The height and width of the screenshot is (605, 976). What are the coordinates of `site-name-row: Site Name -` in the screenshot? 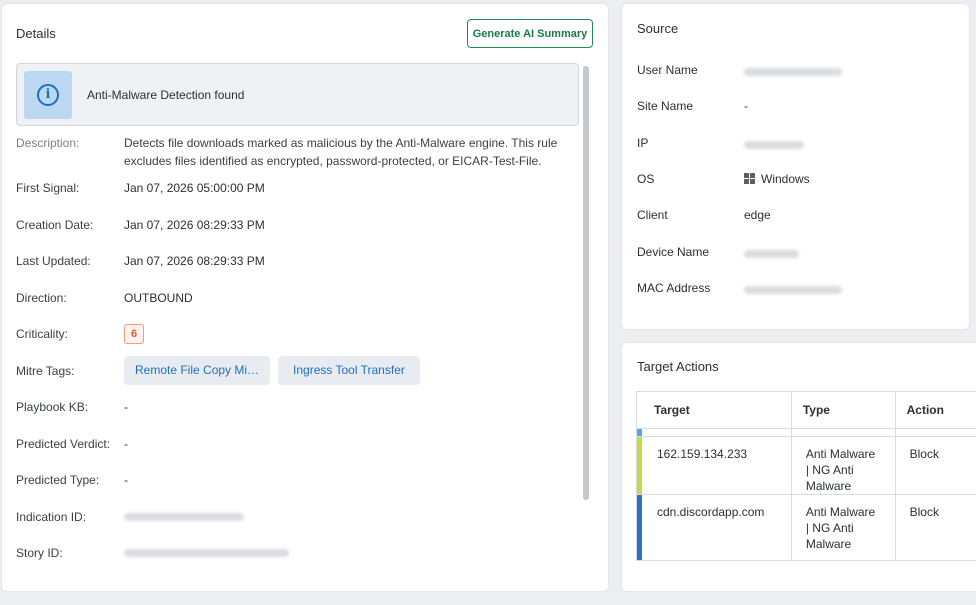 It's located at (692, 106).